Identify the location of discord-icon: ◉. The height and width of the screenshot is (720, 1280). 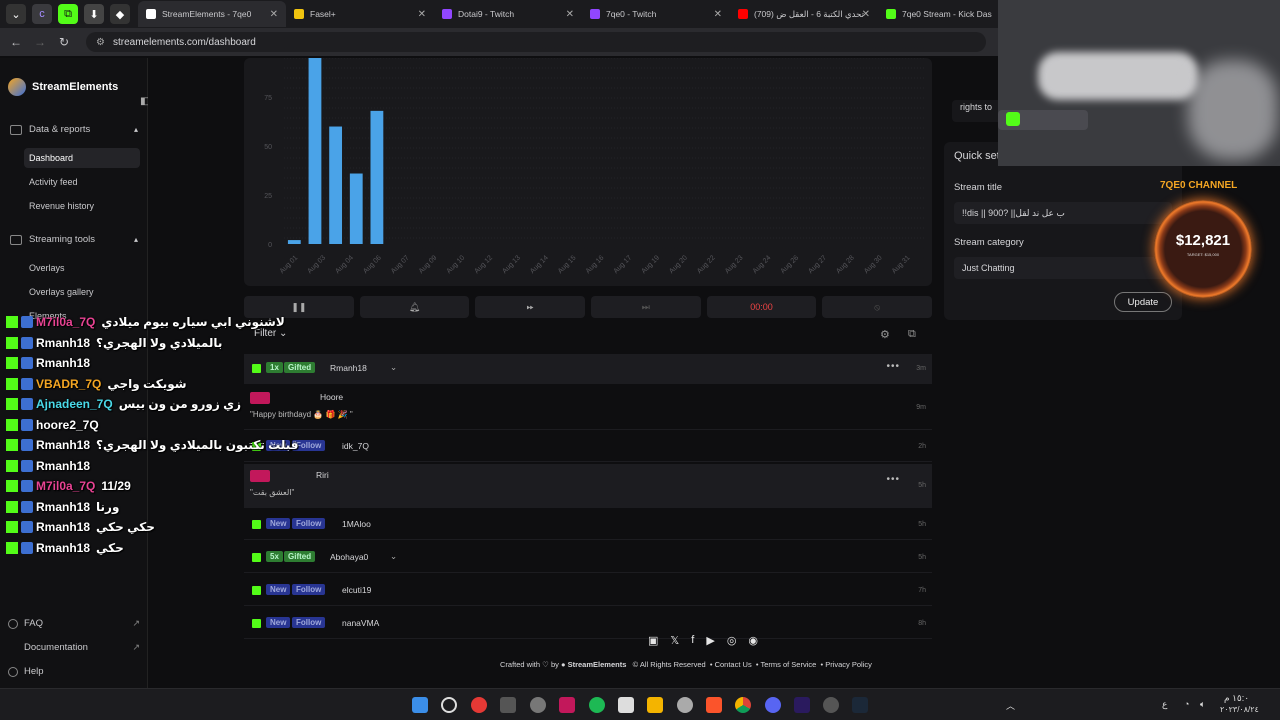
(753, 640).